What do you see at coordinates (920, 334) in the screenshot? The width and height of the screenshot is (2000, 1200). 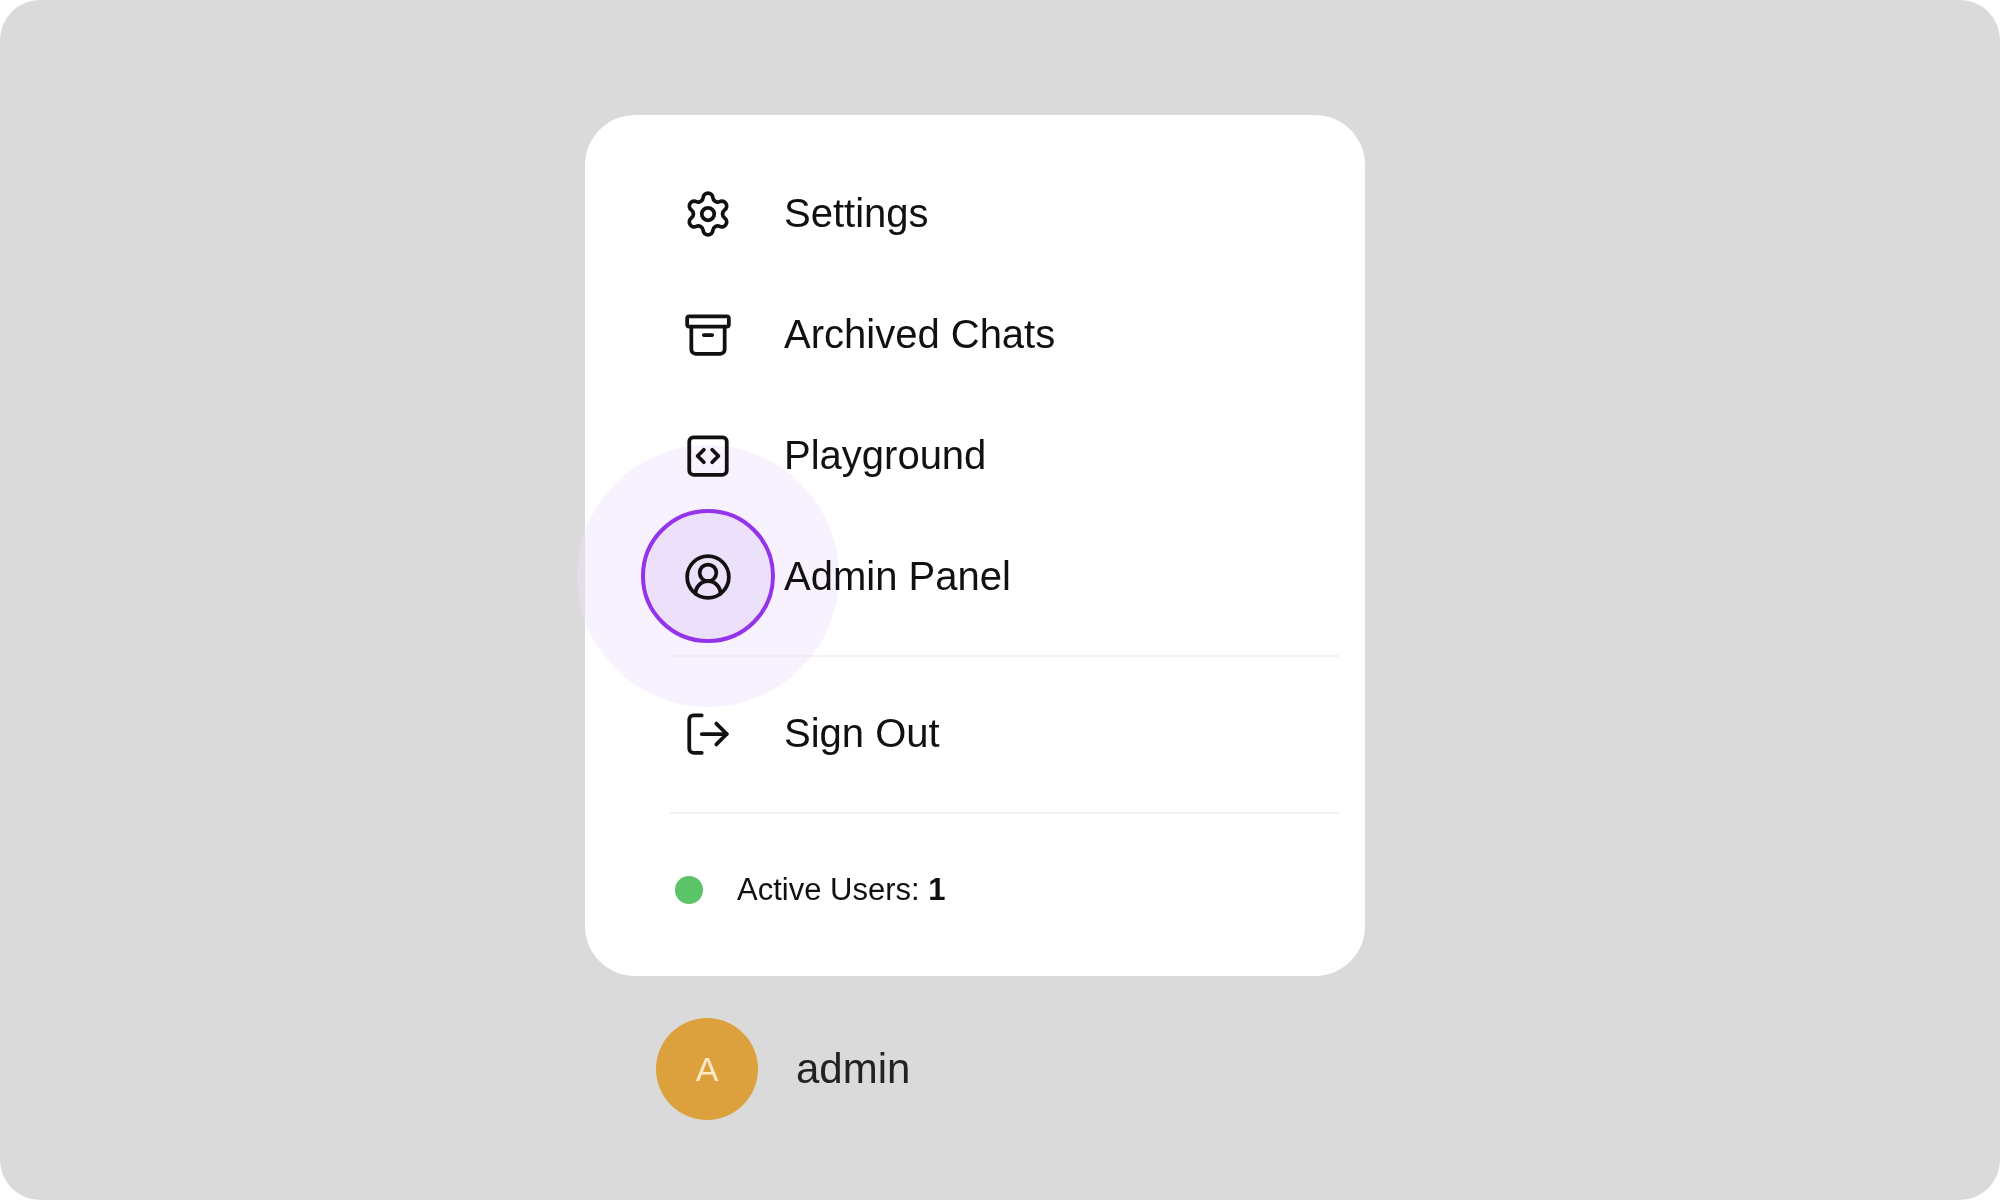 I see `menu-item: Archived Chats` at bounding box center [920, 334].